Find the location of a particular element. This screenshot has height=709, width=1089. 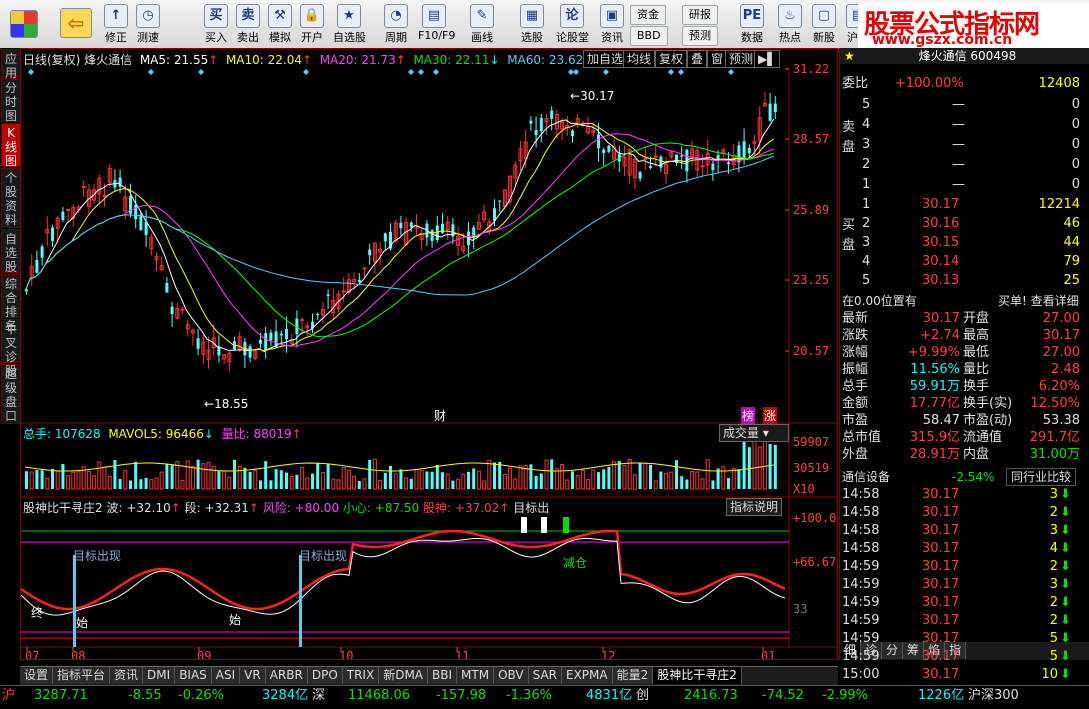

tick-volume: 10 is located at coordinates (1049, 674).